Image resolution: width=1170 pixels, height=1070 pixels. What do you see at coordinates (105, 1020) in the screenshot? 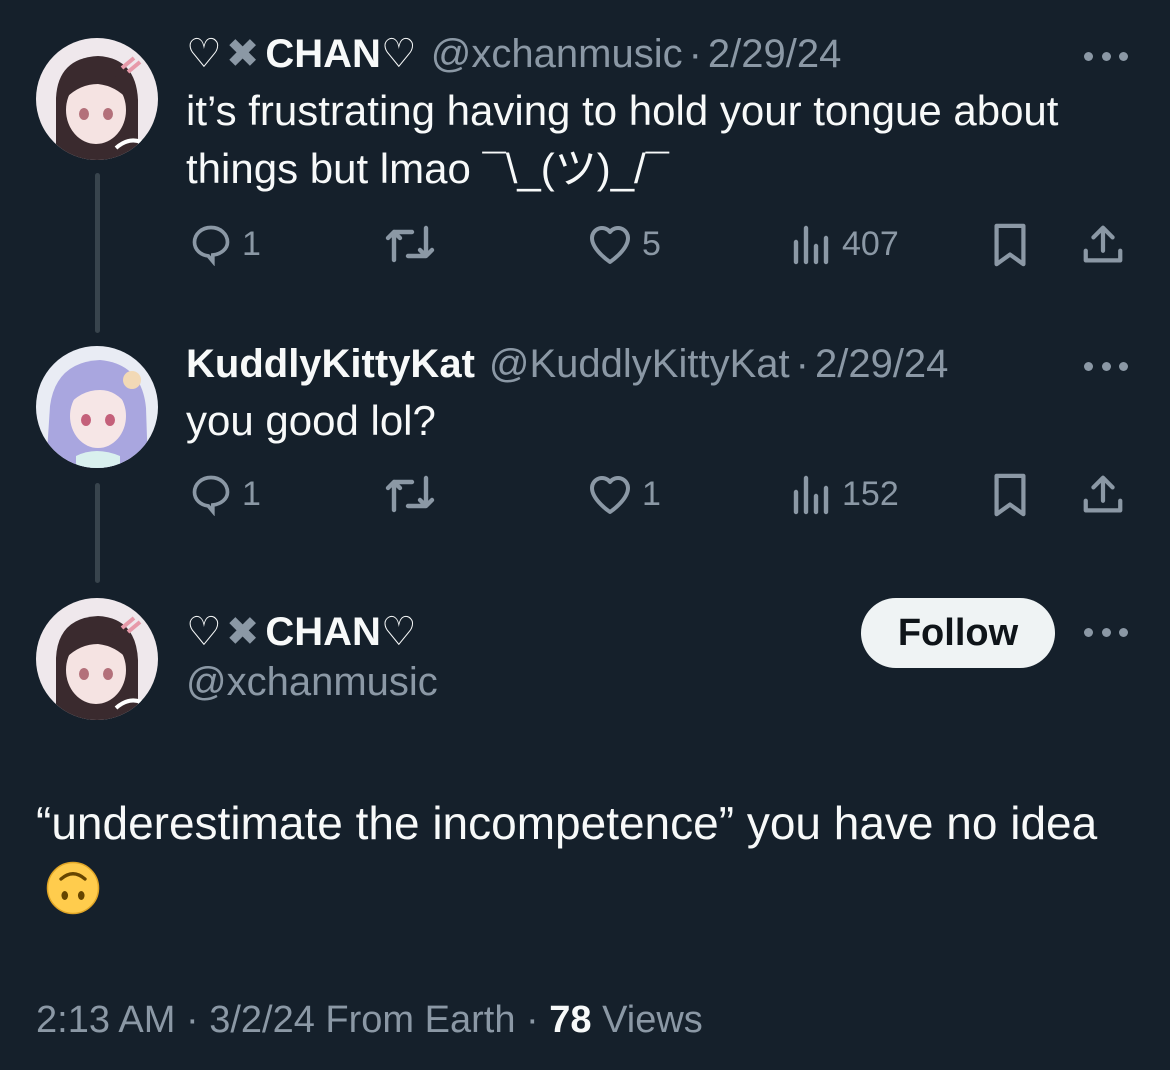
I see `tweet-time: 2:13 AM` at bounding box center [105, 1020].